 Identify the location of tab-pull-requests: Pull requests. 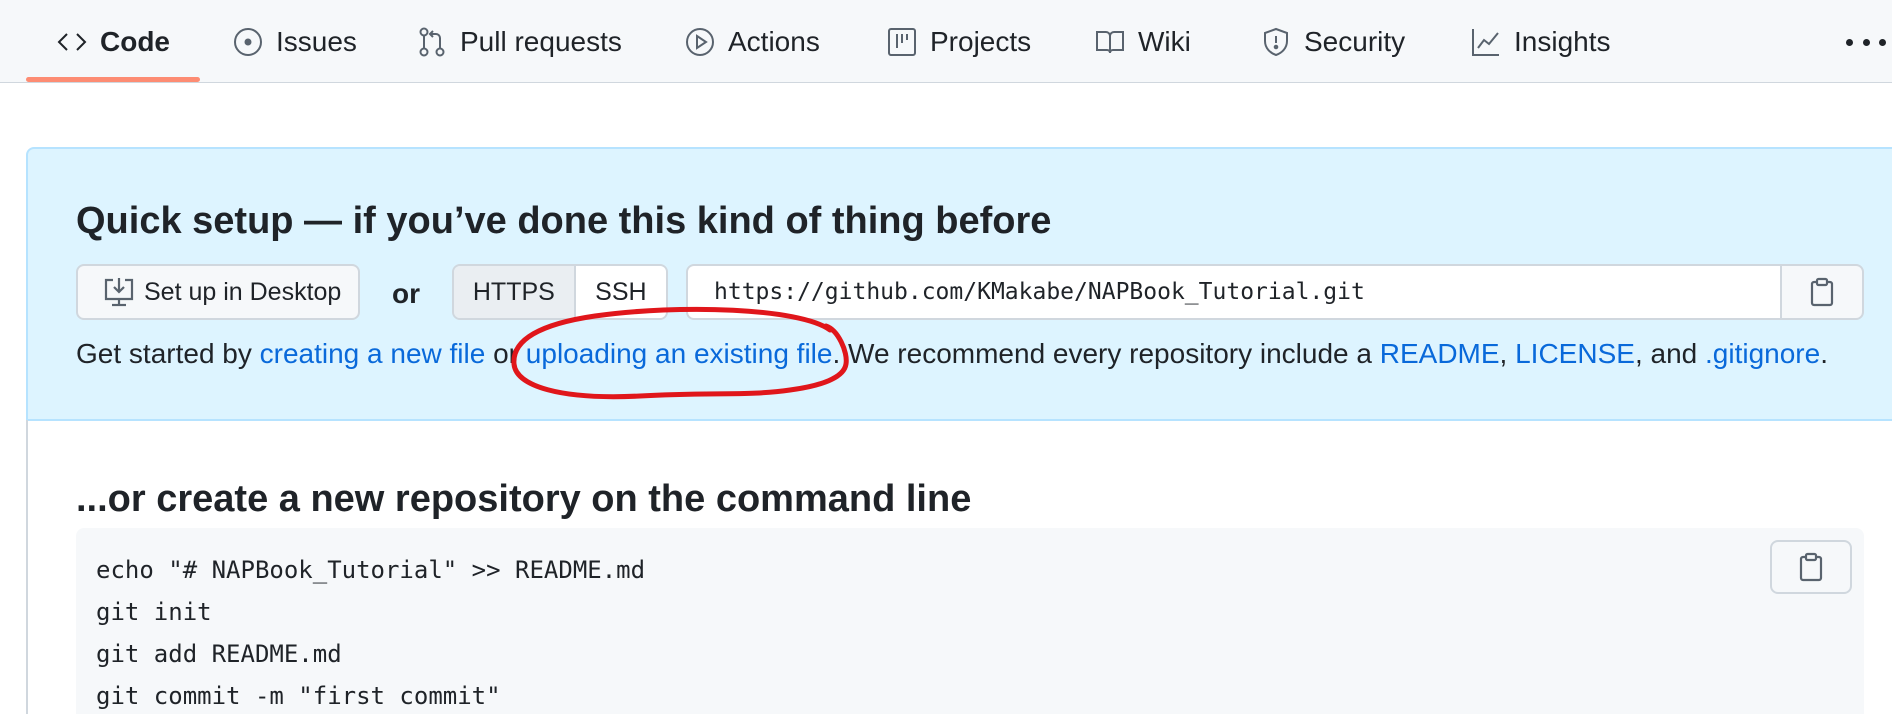
(519, 41).